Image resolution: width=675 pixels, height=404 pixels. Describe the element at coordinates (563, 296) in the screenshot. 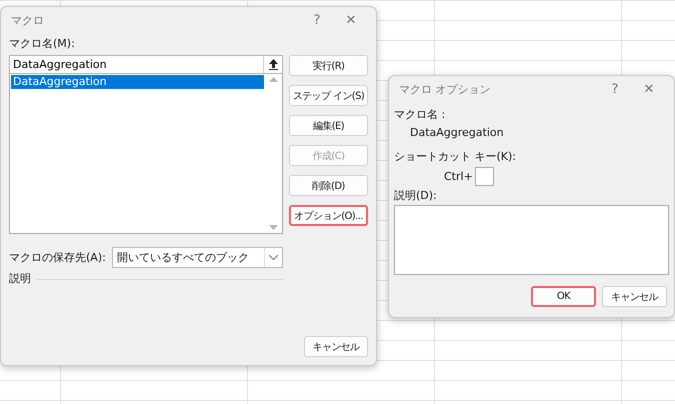

I see `dialog-button: OK` at that location.